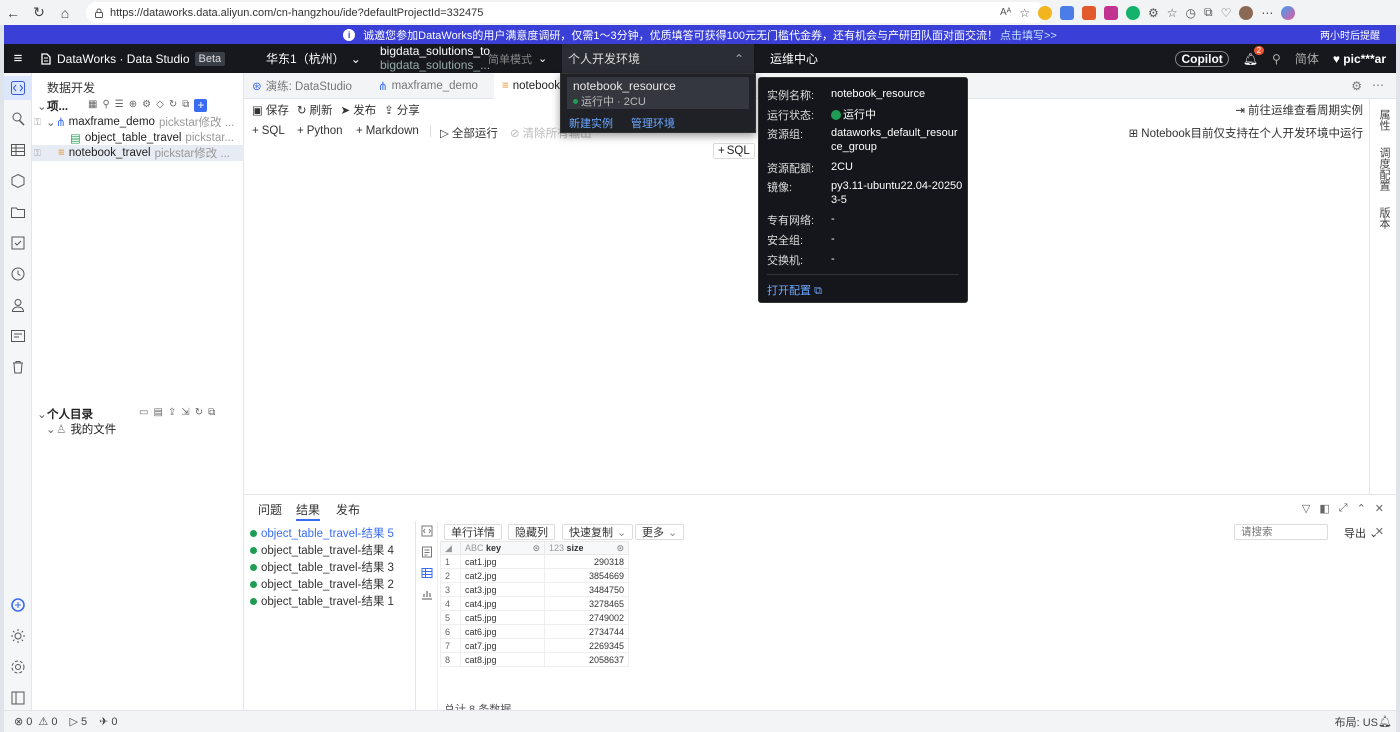  What do you see at coordinates (78, 721) in the screenshot?
I see `run-status: ▷ 5` at bounding box center [78, 721].